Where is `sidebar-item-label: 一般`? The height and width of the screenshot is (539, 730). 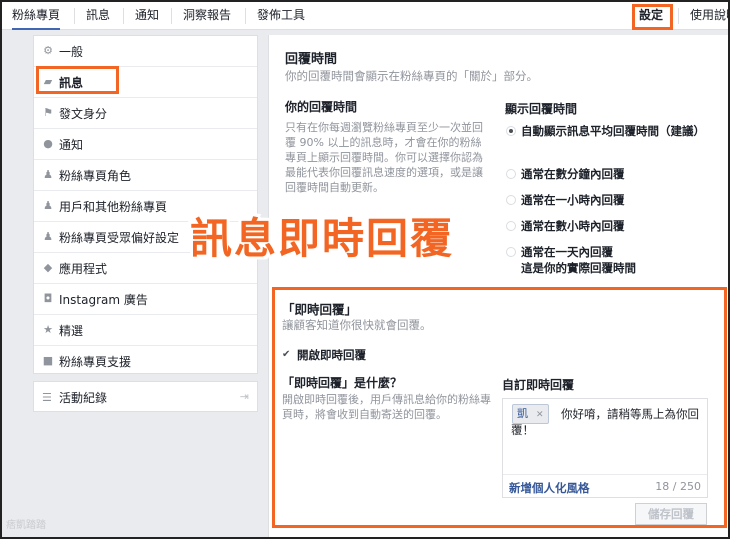
sidebar-item-label: 一般 is located at coordinates (71, 52).